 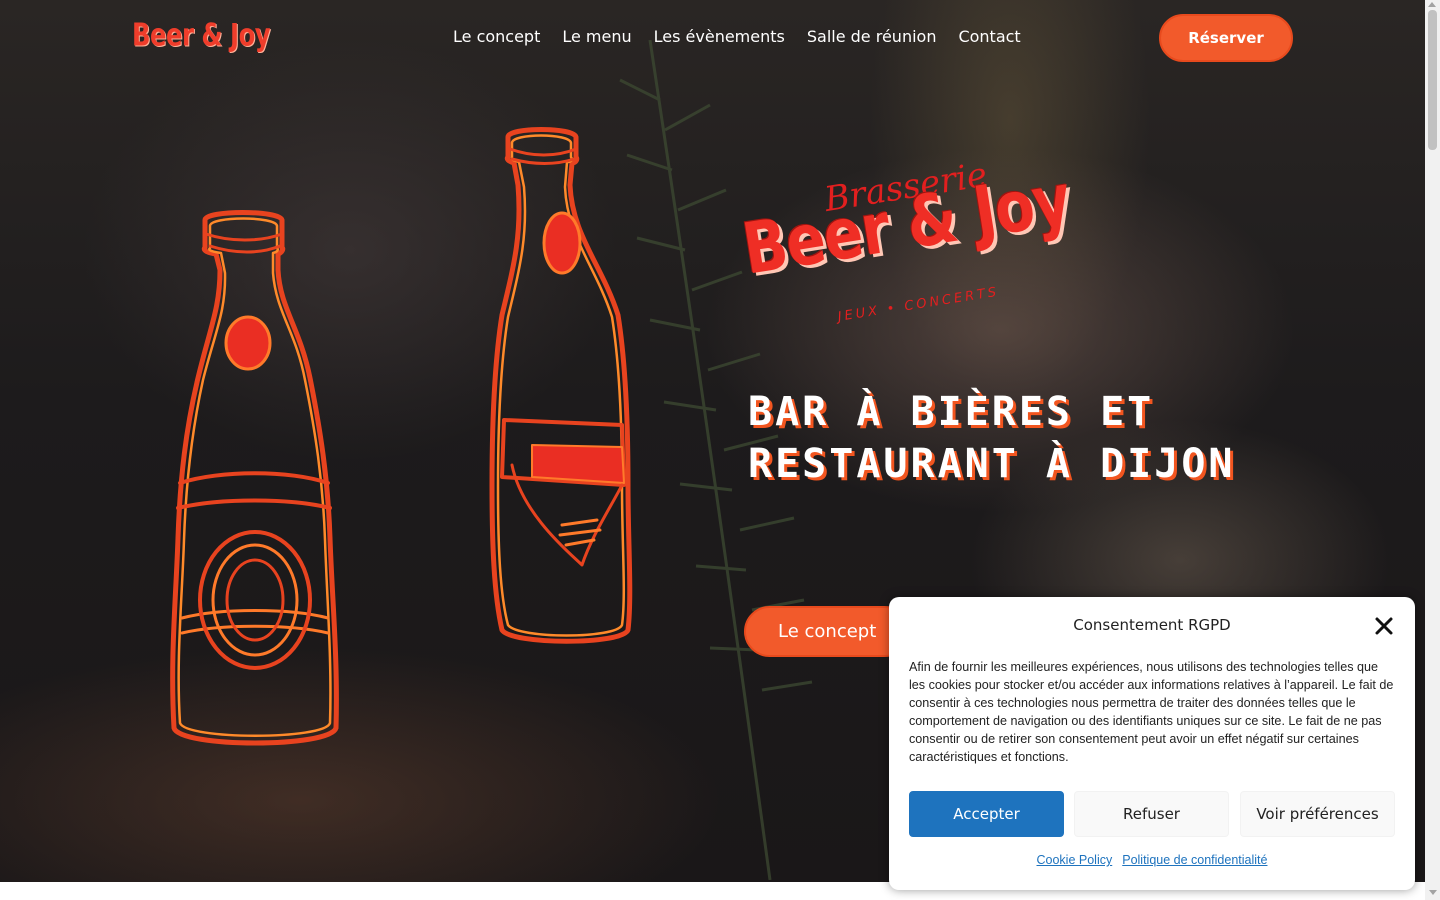 I want to click on scroll-down-arrow-icon, so click(x=1433, y=892).